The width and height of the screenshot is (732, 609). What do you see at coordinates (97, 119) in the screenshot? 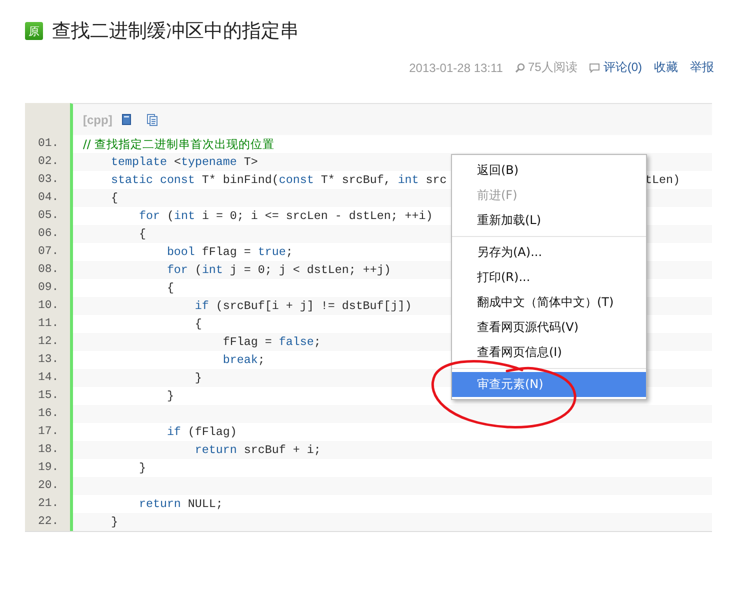
I see `language-label: [cpp]` at bounding box center [97, 119].